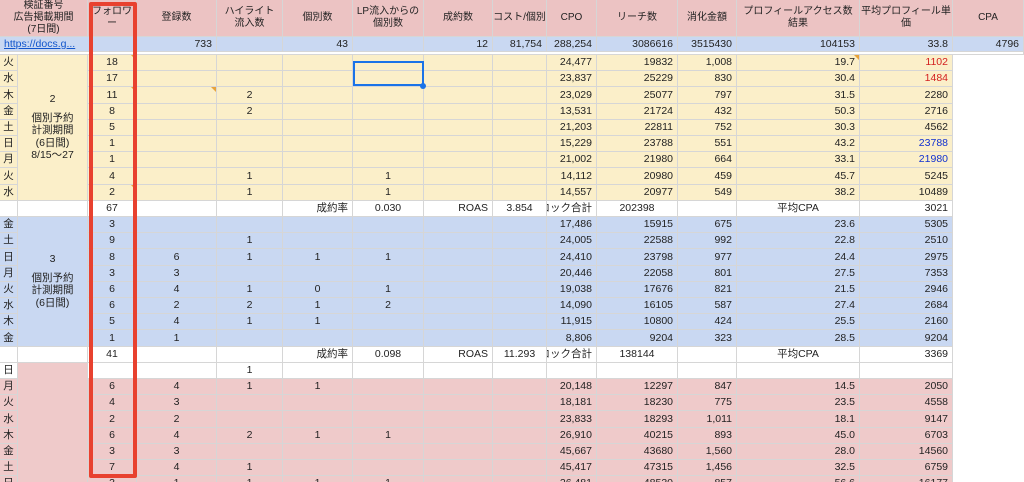 The height and width of the screenshot is (482, 1024). What do you see at coordinates (637, 419) in the screenshot?
I see `cell-reach: 18293` at bounding box center [637, 419].